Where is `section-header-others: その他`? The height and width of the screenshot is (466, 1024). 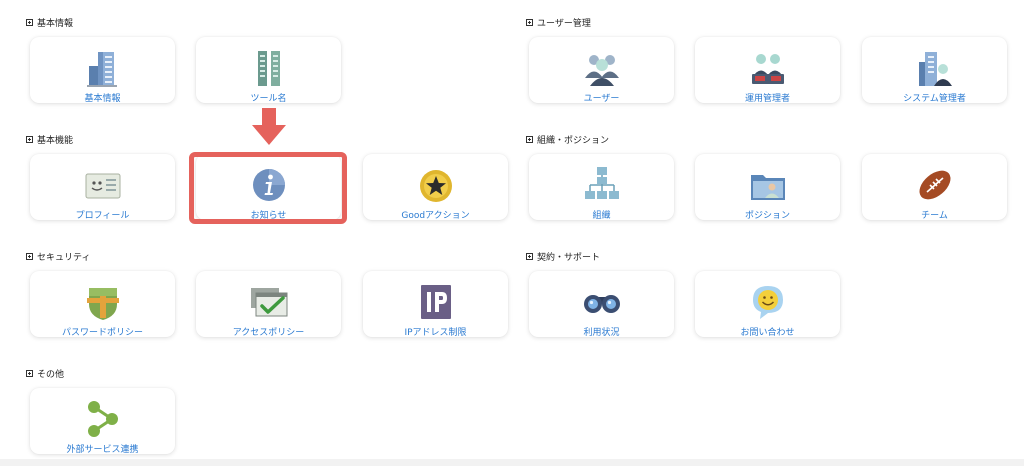 section-header-others: その他 is located at coordinates (45, 373).